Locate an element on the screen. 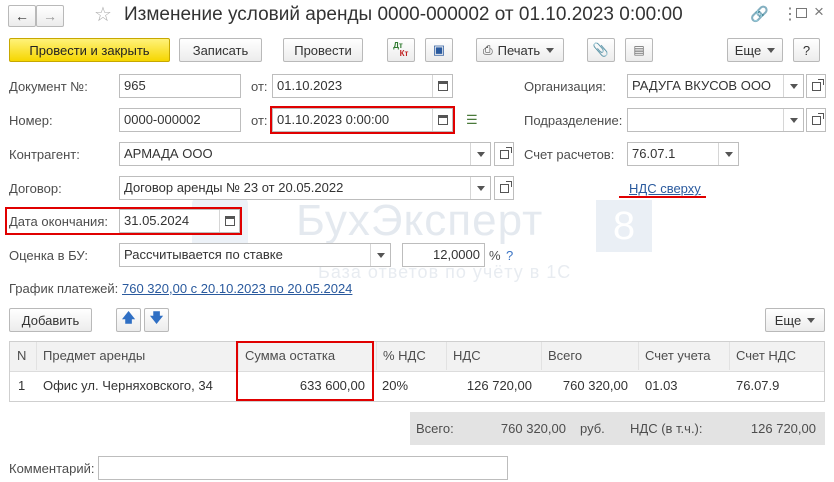  total-value: 760 320,00 is located at coordinates (533, 428).